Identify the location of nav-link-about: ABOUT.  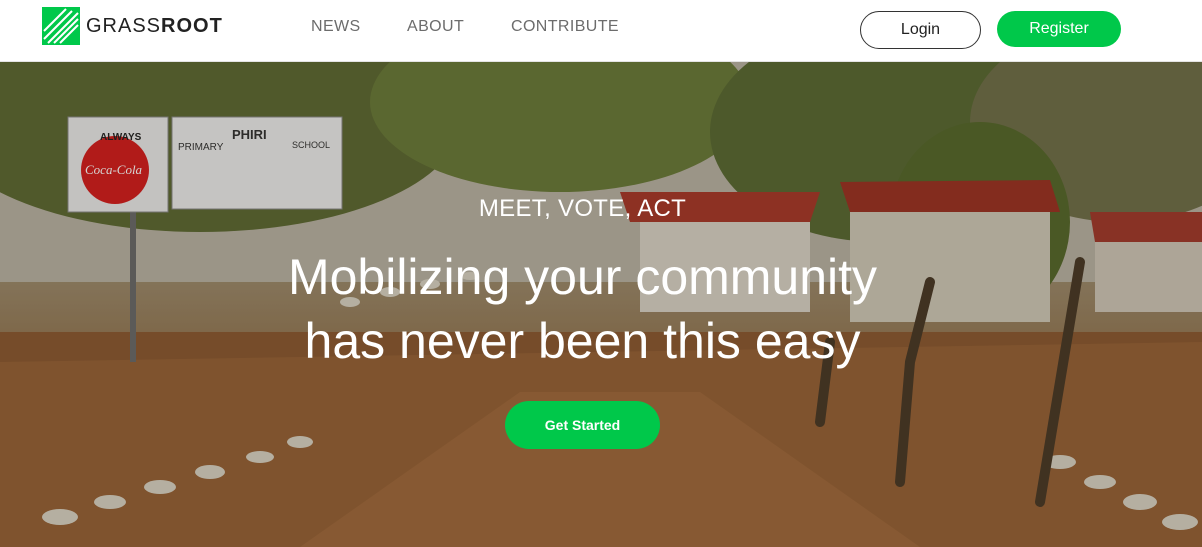
(435, 27).